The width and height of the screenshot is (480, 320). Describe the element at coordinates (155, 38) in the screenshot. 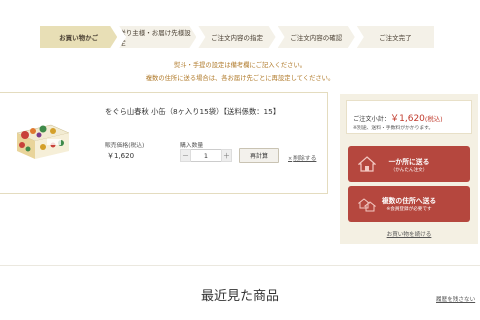

I see `step-label: 送り主様・お届け先様設定` at that location.